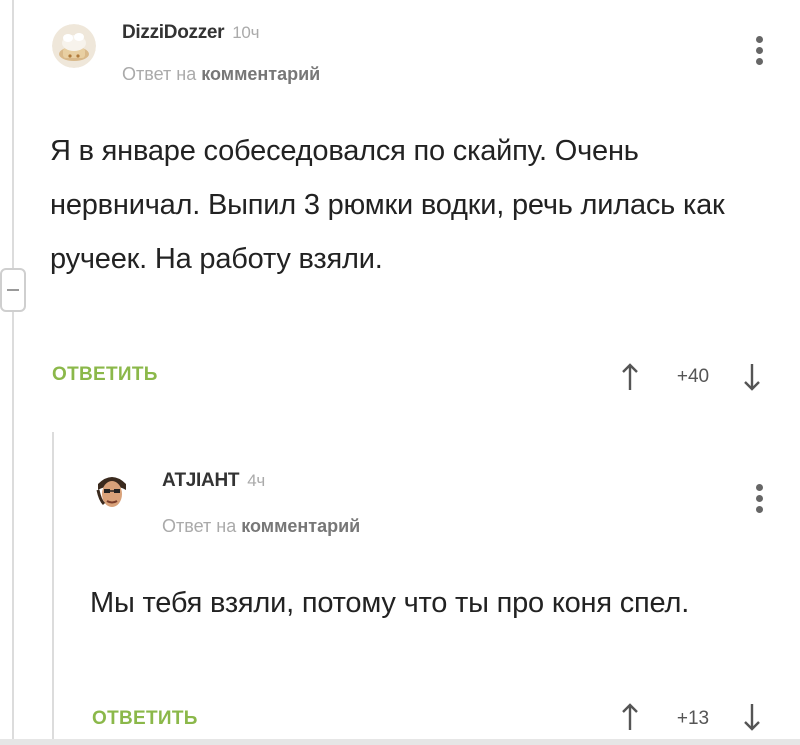 Image resolution: width=800 pixels, height=745 pixels. I want to click on person-avatar-icon, so click(112, 492).